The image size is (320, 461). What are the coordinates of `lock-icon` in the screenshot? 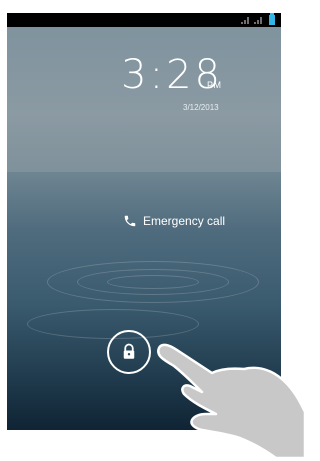 It's located at (129, 351).